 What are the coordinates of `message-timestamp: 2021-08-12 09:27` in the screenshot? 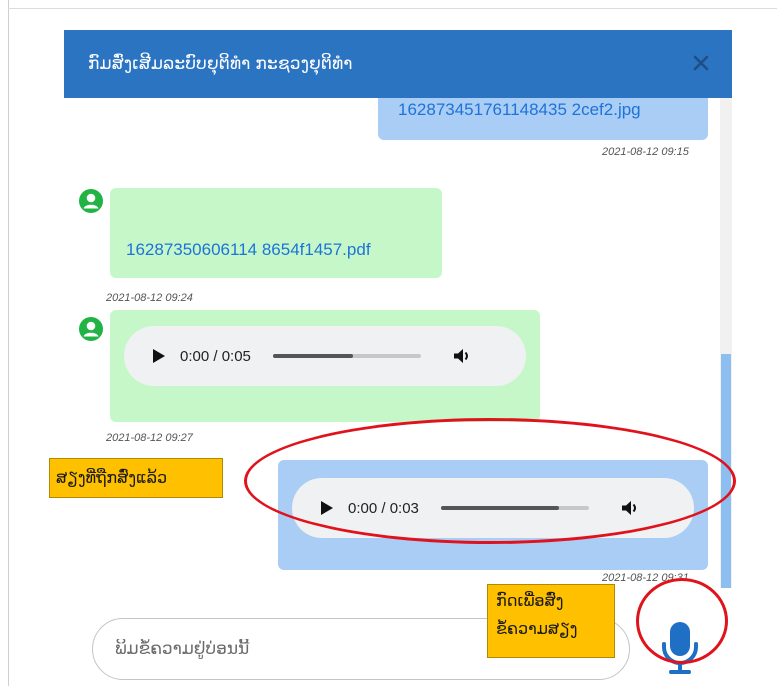 It's located at (149, 438).